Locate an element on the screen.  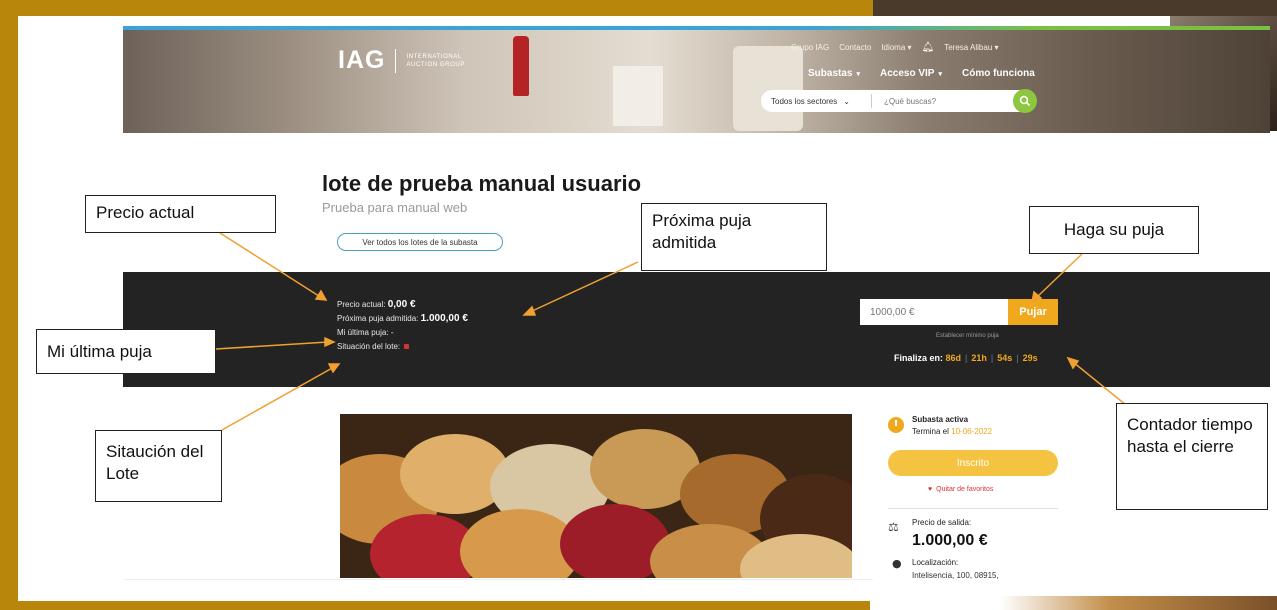
callout-mi-ultima: Mi última puja is located at coordinates (126, 351).